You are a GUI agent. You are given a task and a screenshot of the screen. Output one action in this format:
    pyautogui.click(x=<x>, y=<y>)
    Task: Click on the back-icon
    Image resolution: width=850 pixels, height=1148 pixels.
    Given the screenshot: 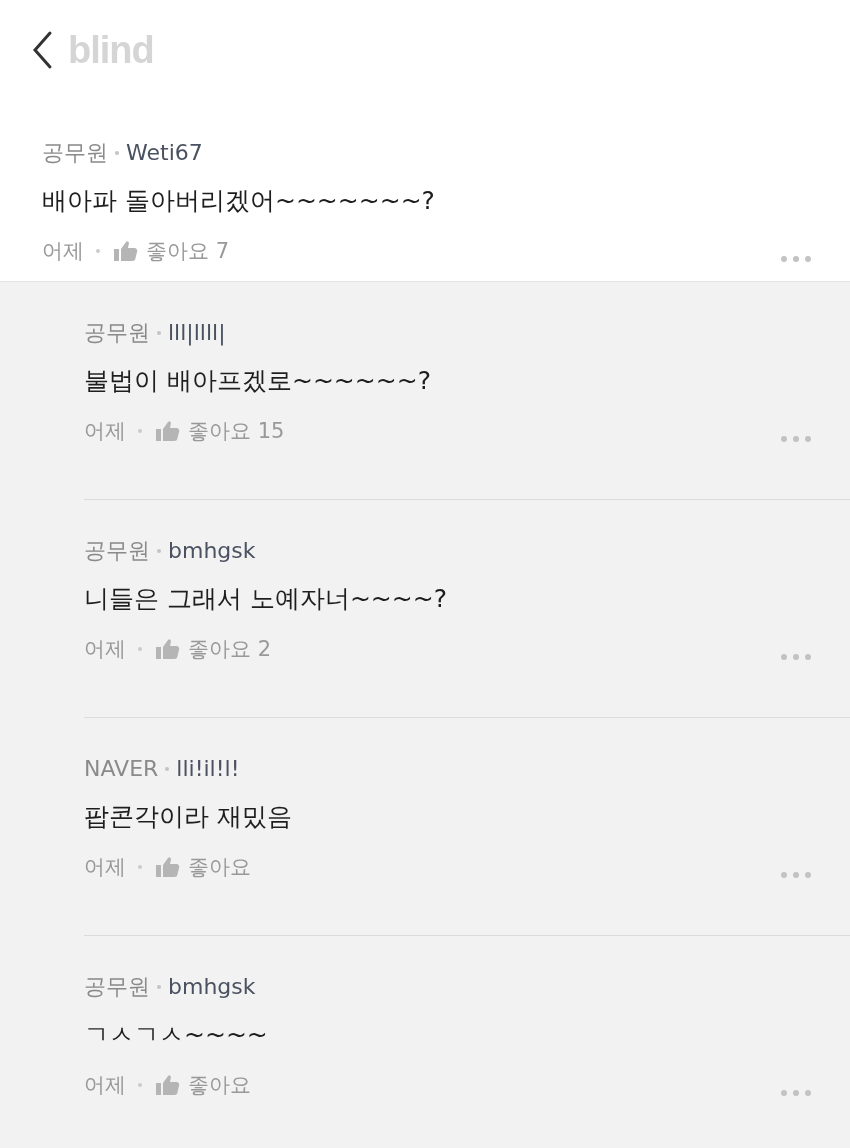 What is the action you would take?
    pyautogui.click(x=42, y=50)
    